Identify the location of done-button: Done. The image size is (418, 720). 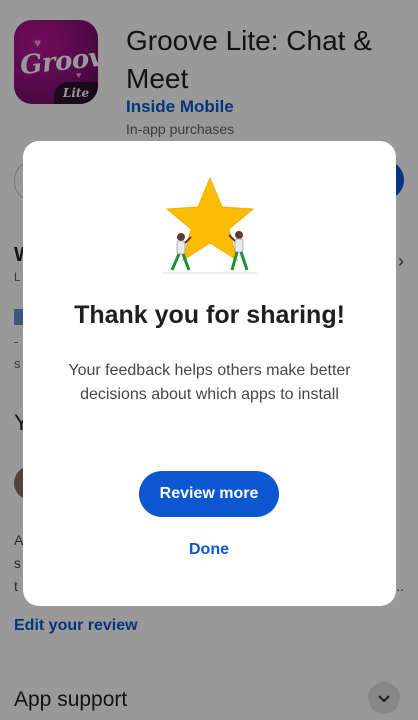
(209, 550).